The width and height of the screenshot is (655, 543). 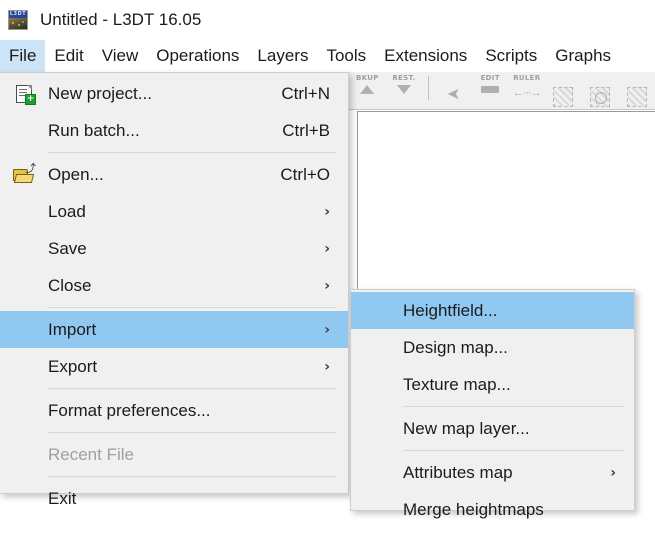 I want to click on menubar-item-edit: Edit, so click(x=68, y=56).